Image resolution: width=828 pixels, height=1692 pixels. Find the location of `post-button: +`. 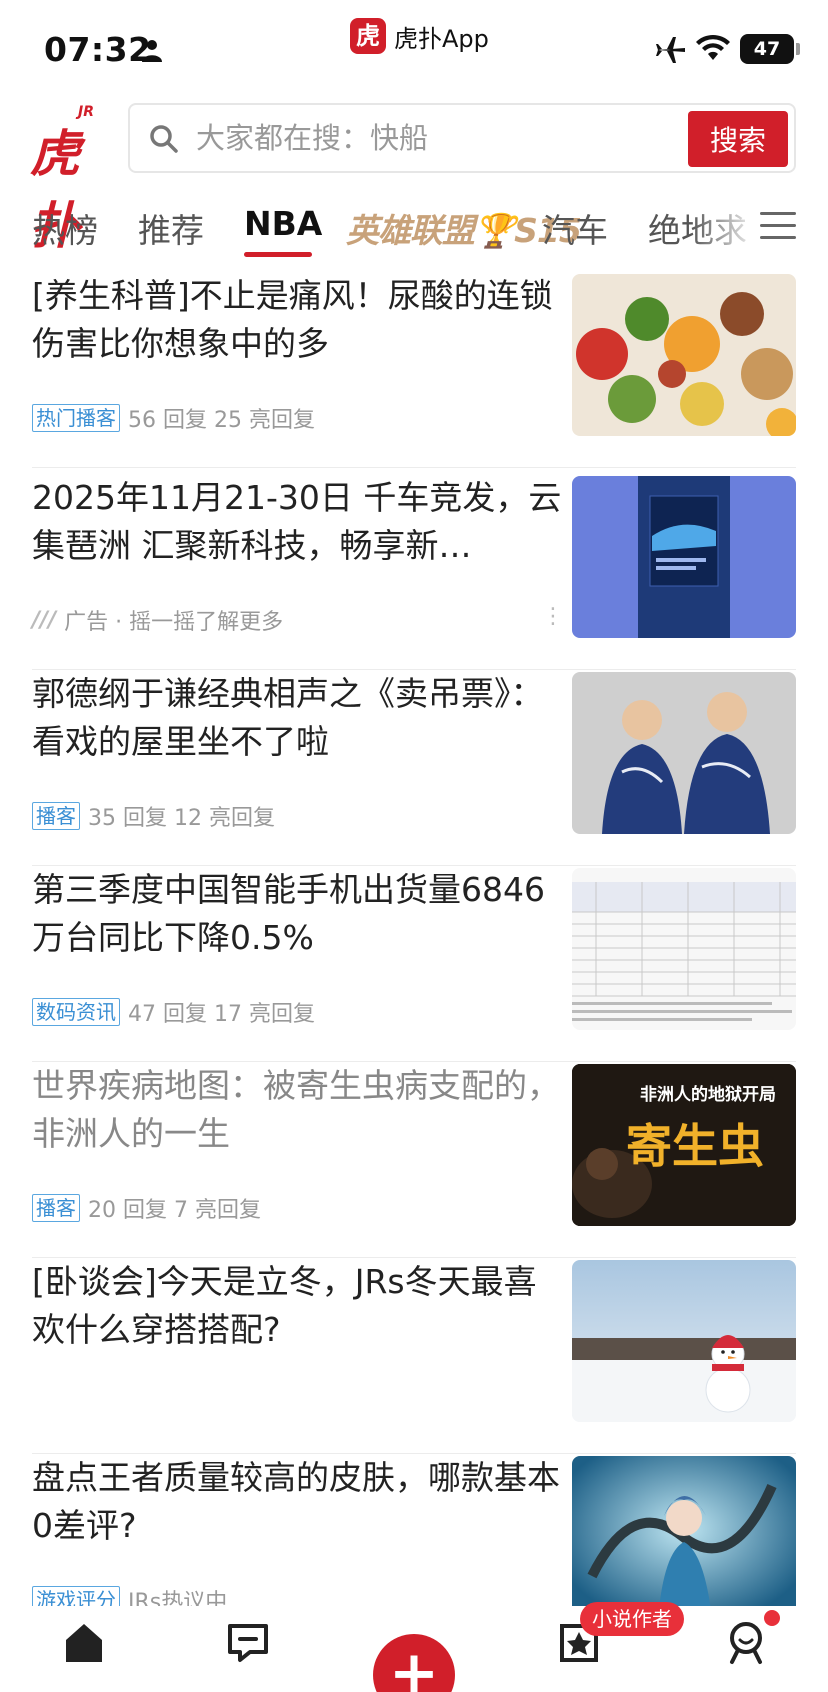

post-button: + is located at coordinates (414, 1663).